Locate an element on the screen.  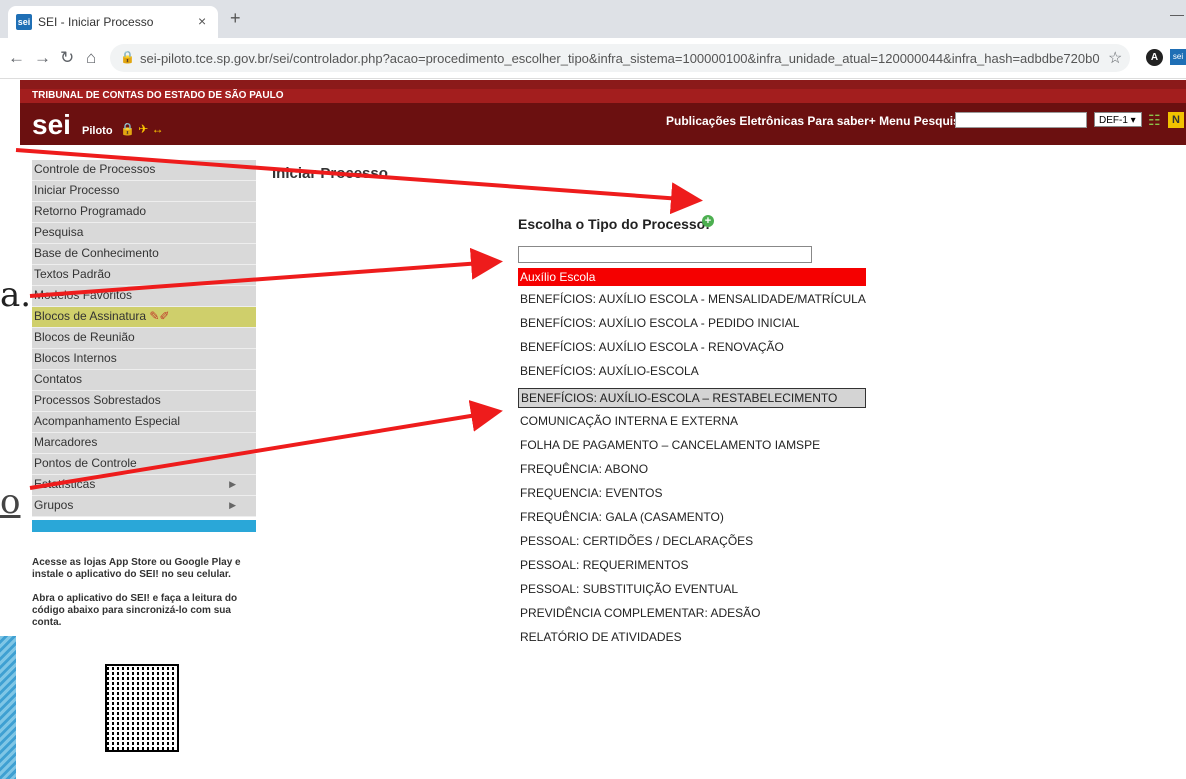
forward-icon: → is located at coordinates (42, 58).